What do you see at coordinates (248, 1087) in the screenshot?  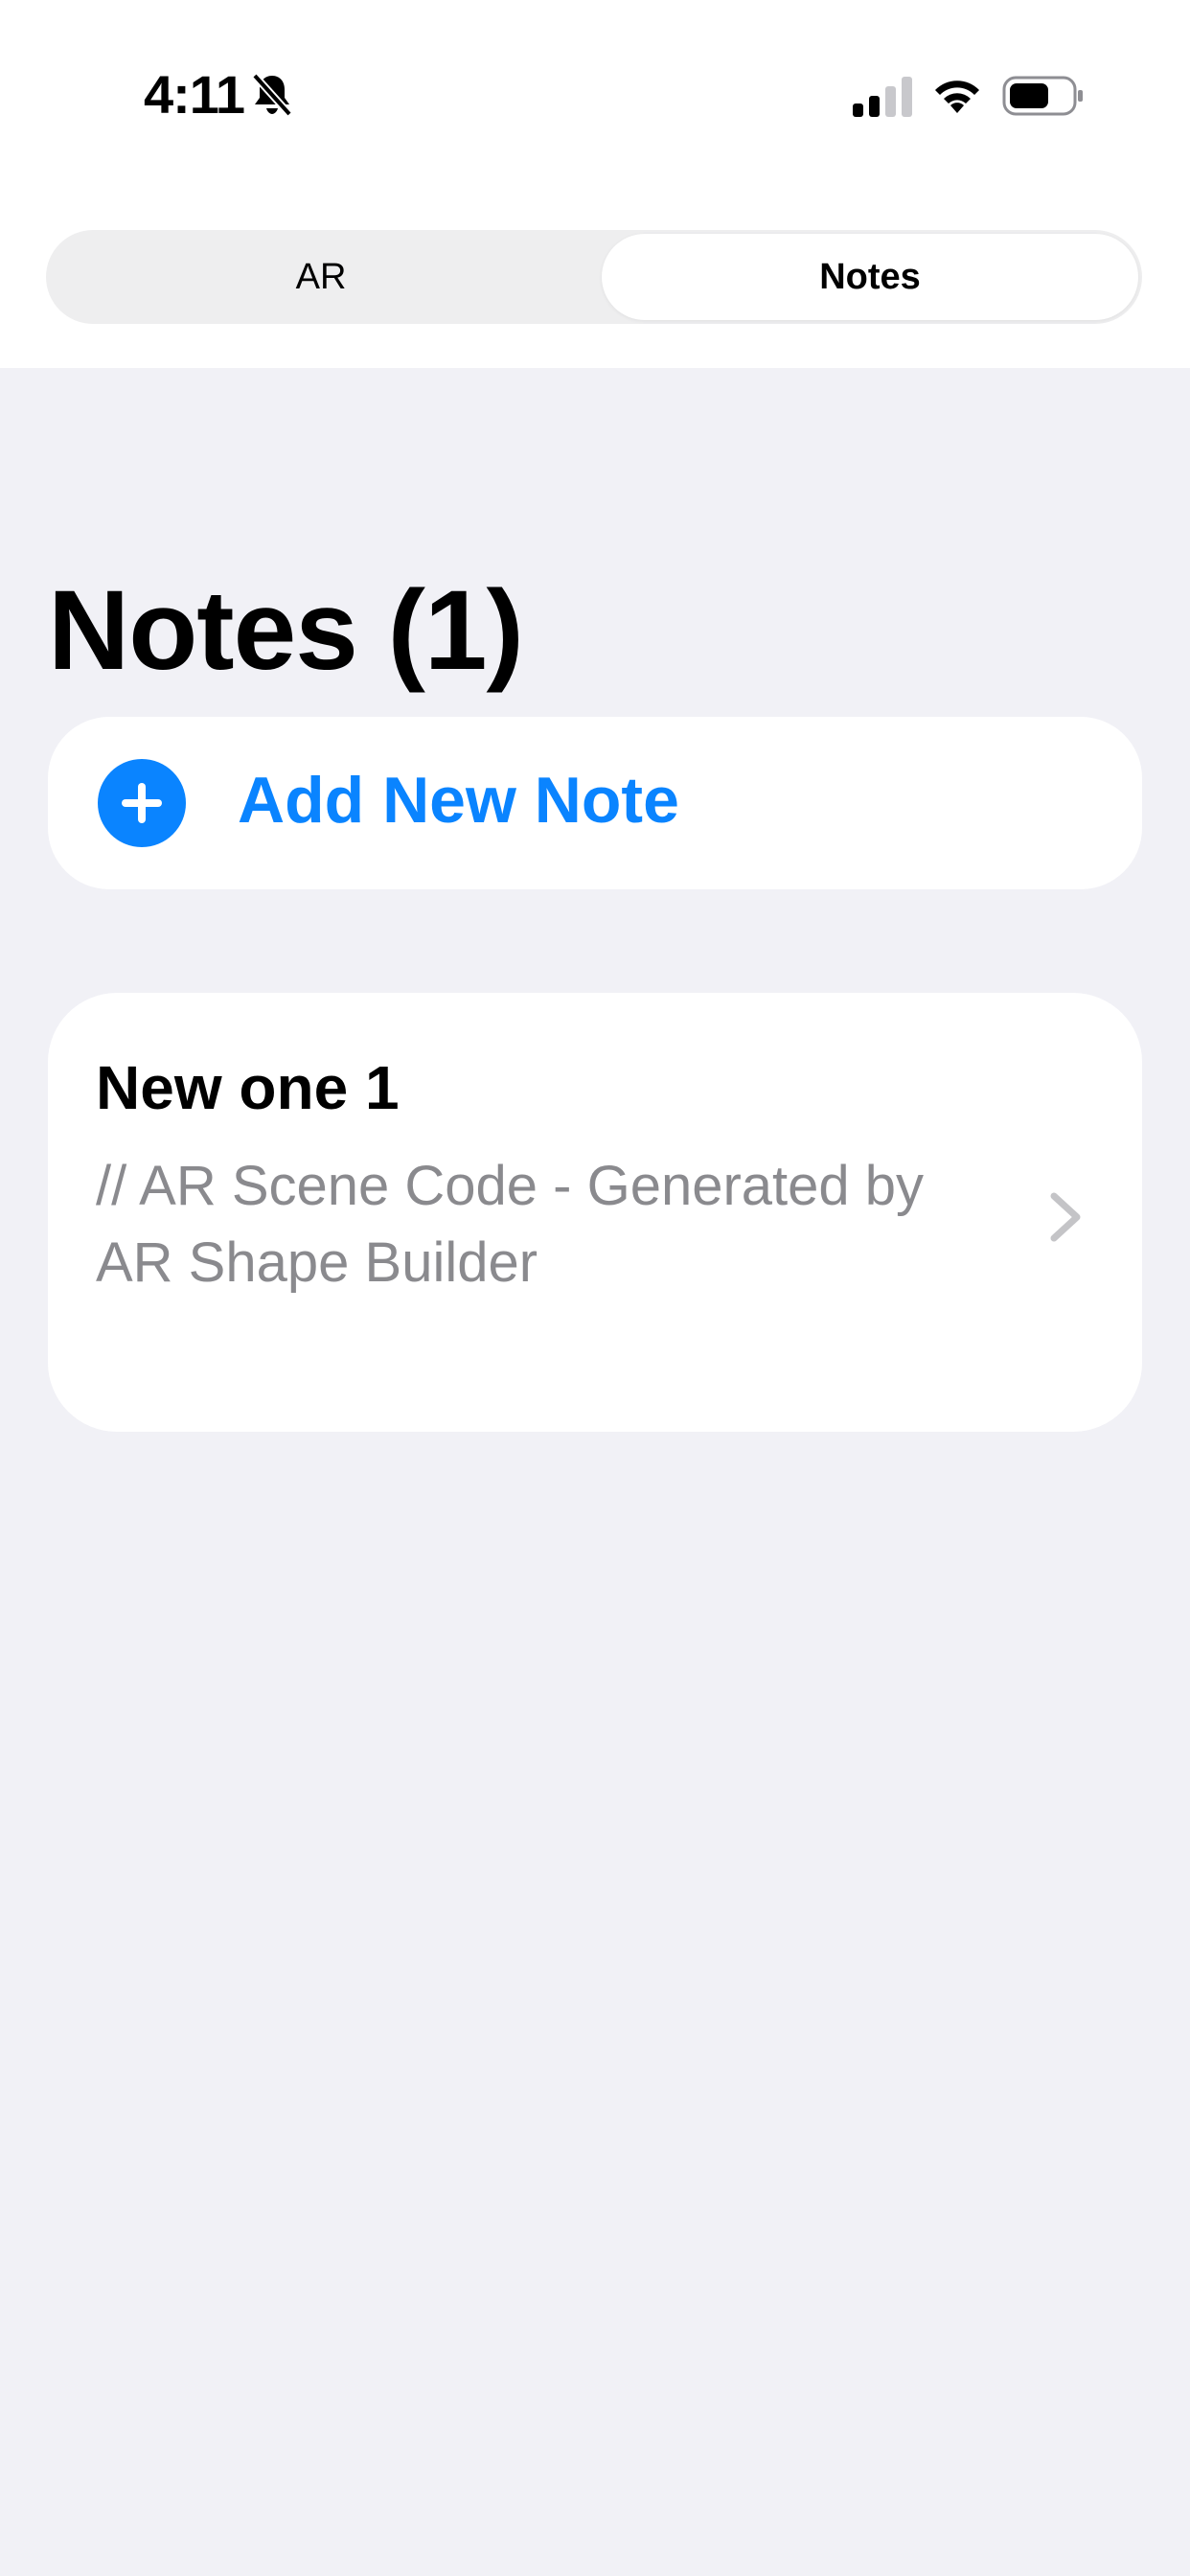 I see `note-title: New one 1` at bounding box center [248, 1087].